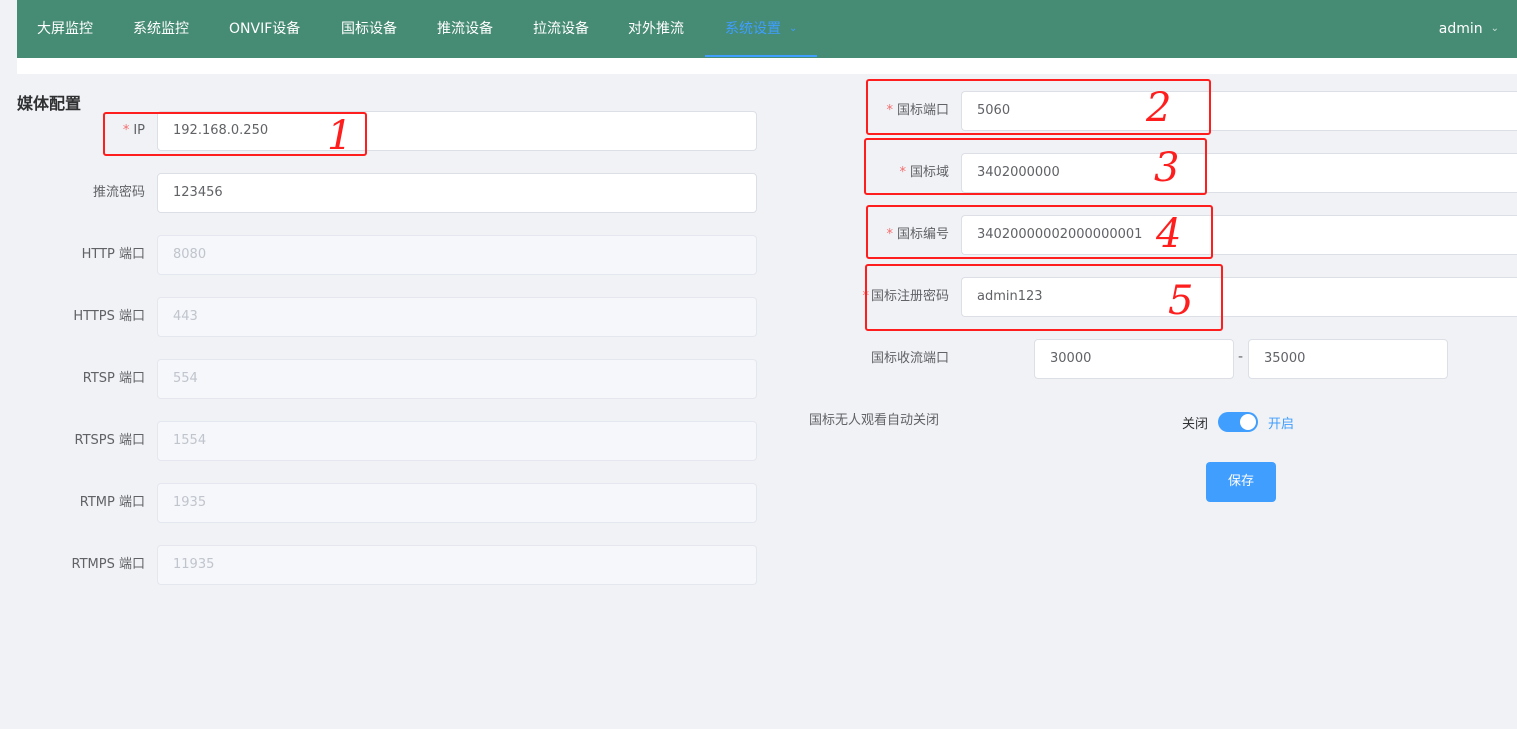  What do you see at coordinates (767, 66) in the screenshot?
I see `content-header-strip` at bounding box center [767, 66].